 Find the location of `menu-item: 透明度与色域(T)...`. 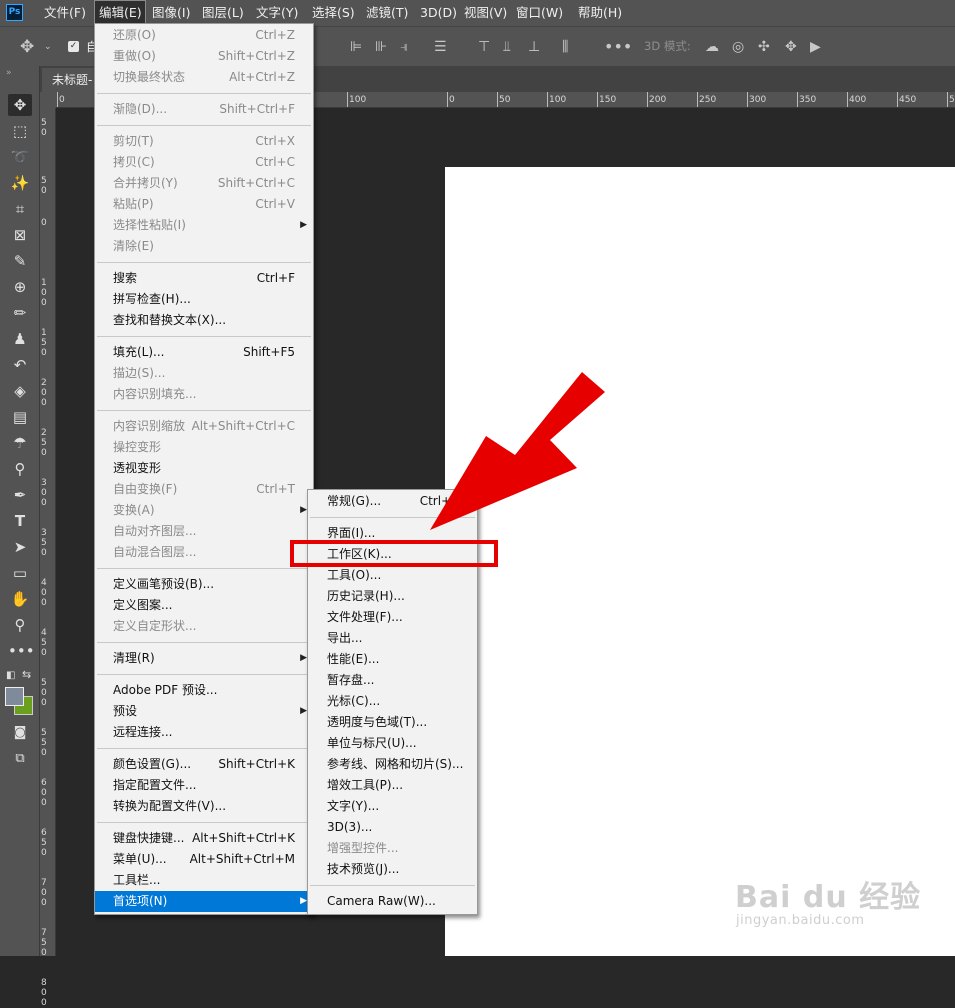

menu-item: 透明度与色域(T)... is located at coordinates (392, 722).